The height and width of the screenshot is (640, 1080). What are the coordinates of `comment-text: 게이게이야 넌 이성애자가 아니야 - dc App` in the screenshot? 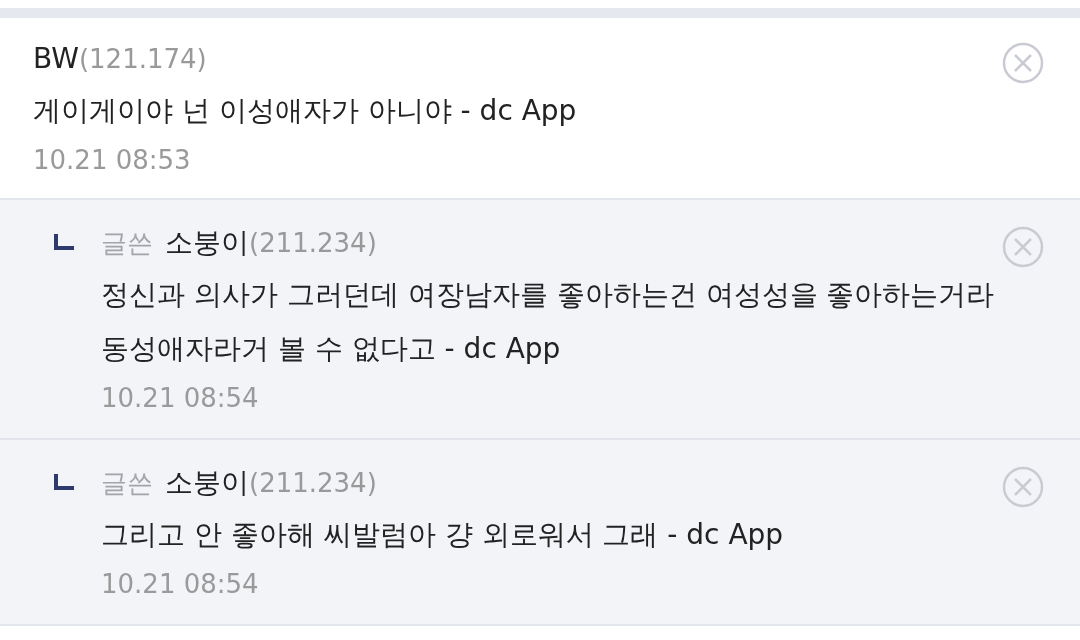 It's located at (305, 111).